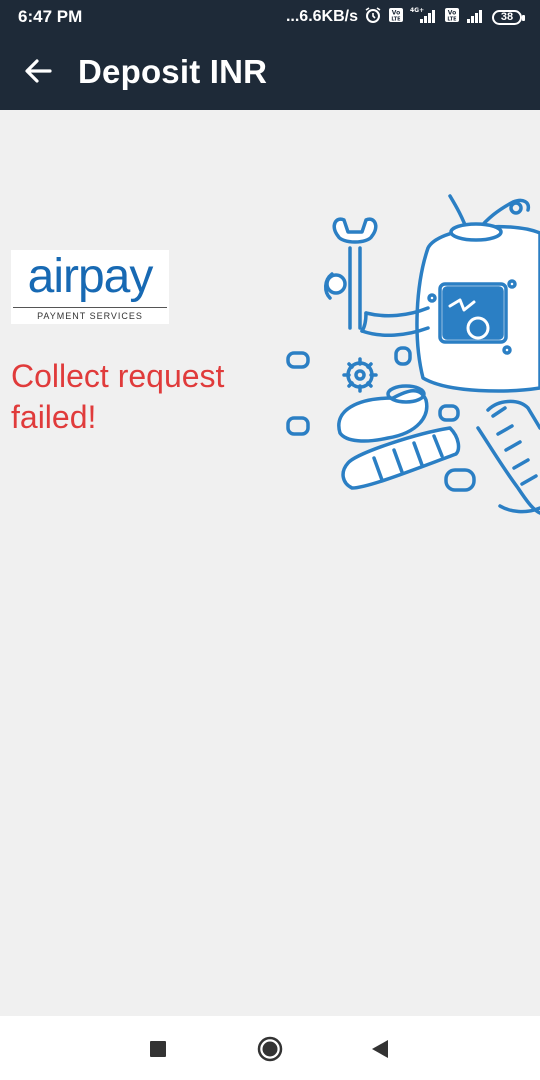 The image size is (540, 1080). I want to click on signal-4g-icon: 4G+, so click(424, 17).